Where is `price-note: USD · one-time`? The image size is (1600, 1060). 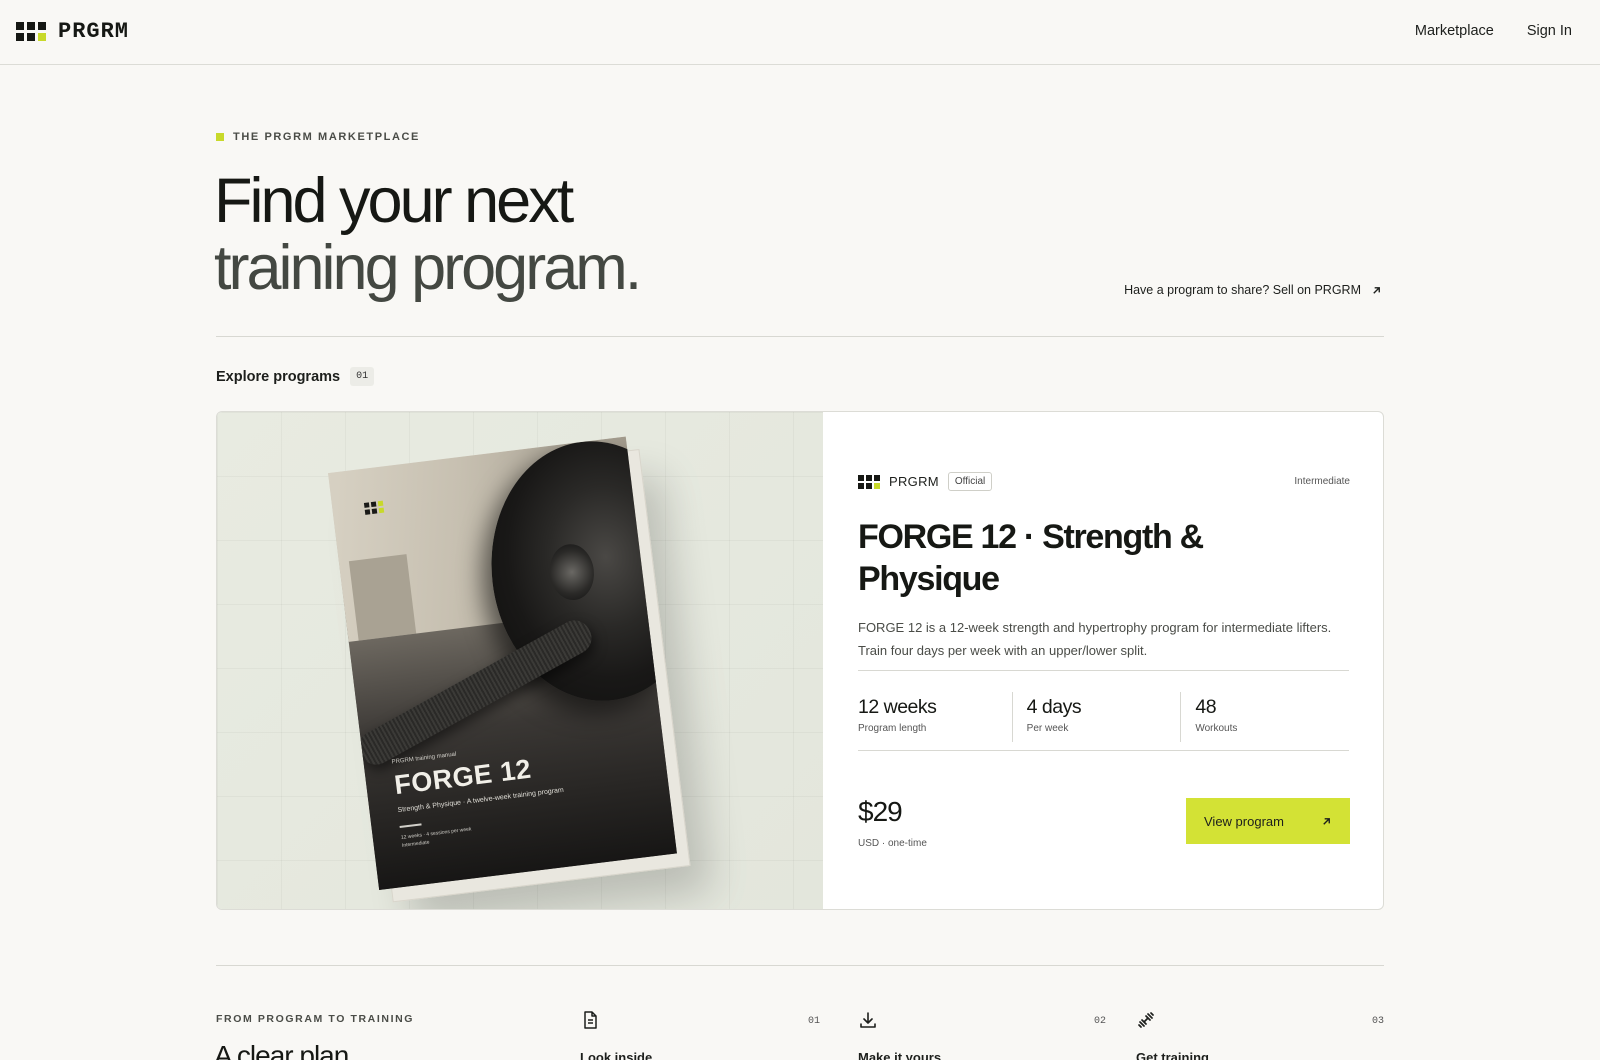
price-note: USD · one-time is located at coordinates (892, 843).